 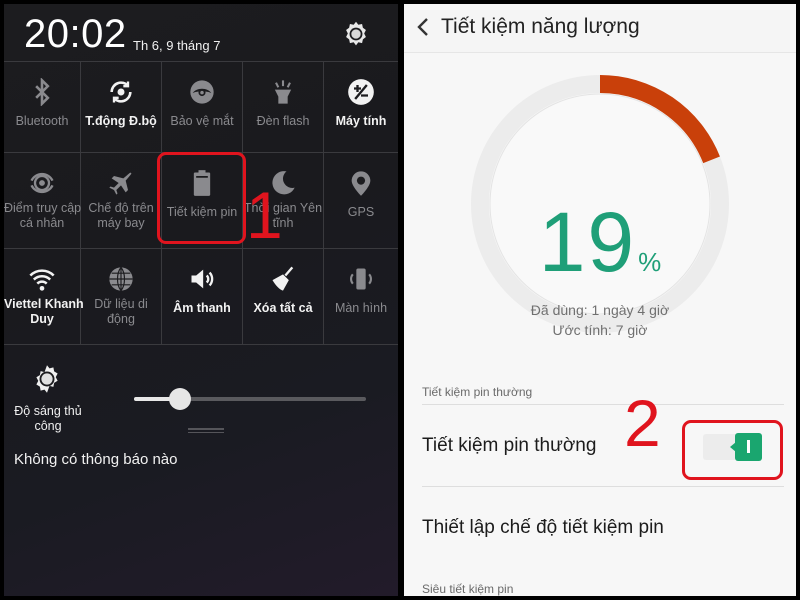 I want to click on tile-quiet-time: Thời gian Yên tĩnh, so click(x=283, y=200).